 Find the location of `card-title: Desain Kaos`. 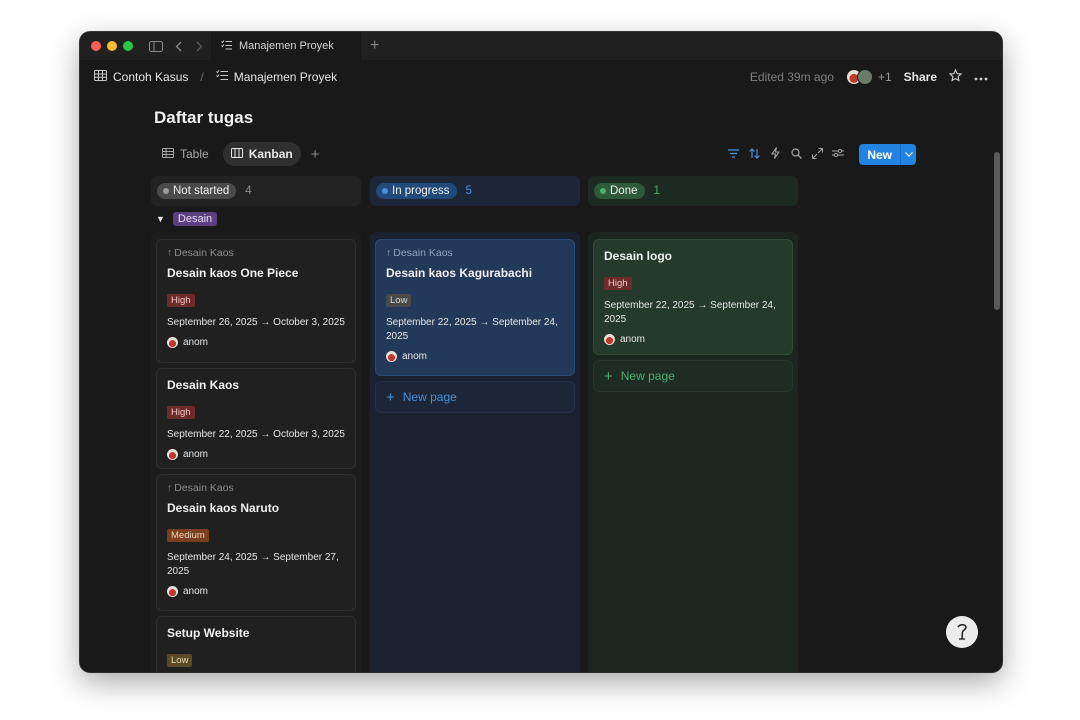

card-title: Desain Kaos is located at coordinates (203, 385).